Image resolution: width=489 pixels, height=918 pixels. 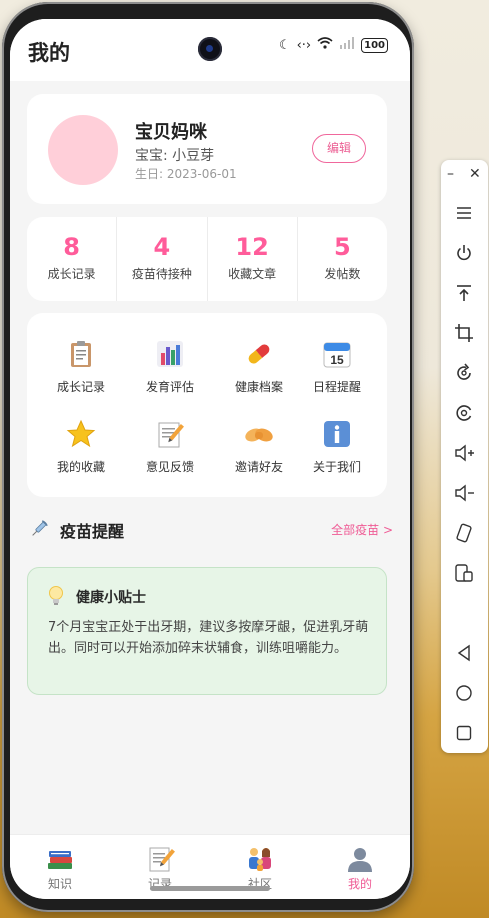 I want to click on feature-label: 健康档案, so click(x=258, y=387).